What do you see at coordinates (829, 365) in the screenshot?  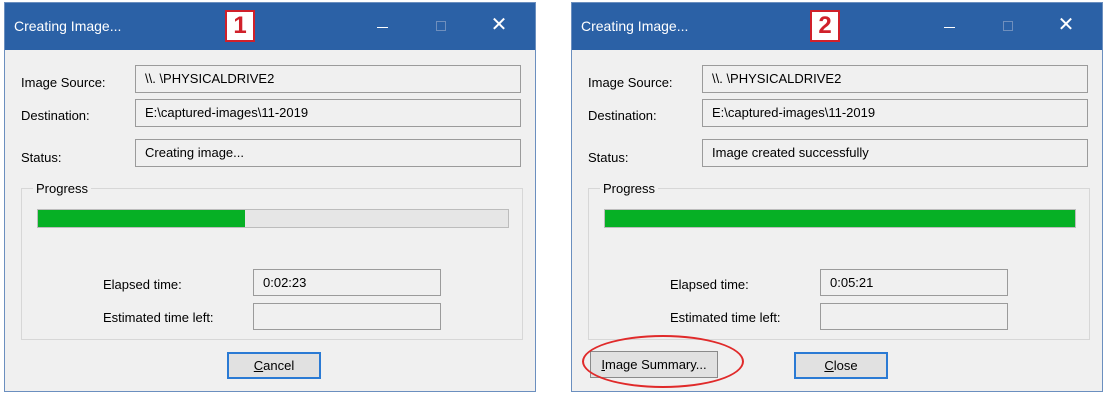 I see `close-button-accel: C` at bounding box center [829, 365].